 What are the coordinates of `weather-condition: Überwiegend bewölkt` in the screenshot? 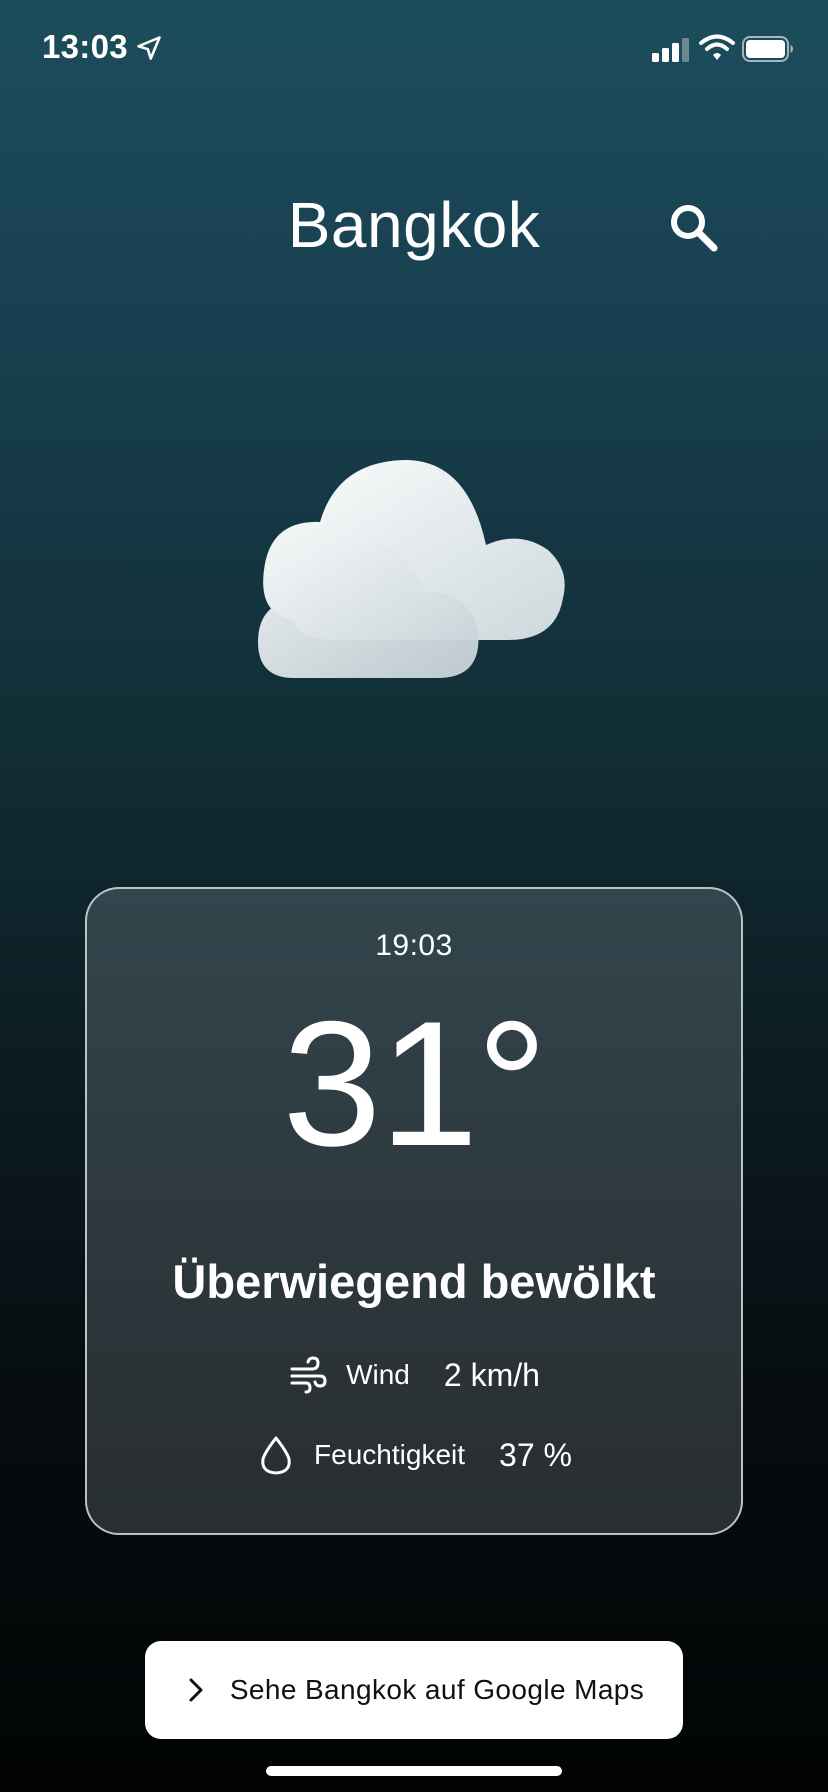 It's located at (414, 1281).